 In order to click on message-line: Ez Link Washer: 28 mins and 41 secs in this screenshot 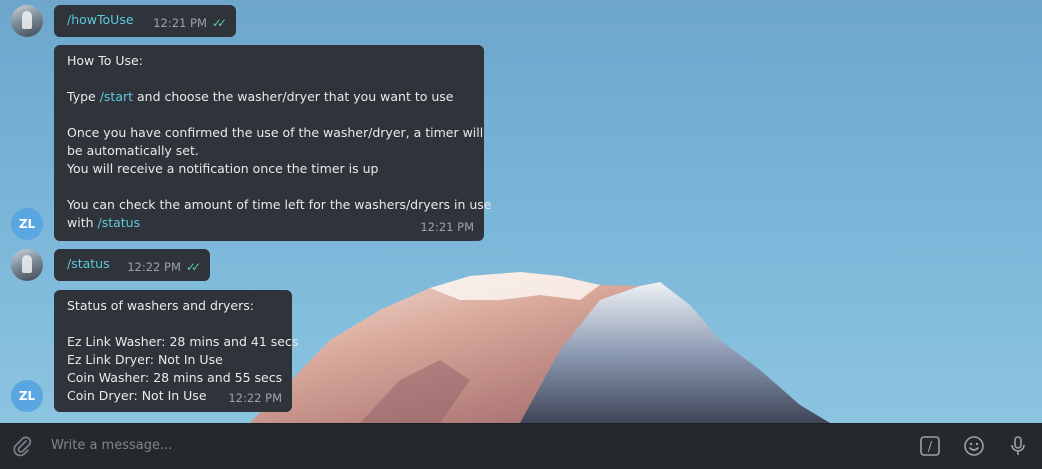, I will do `click(183, 341)`.